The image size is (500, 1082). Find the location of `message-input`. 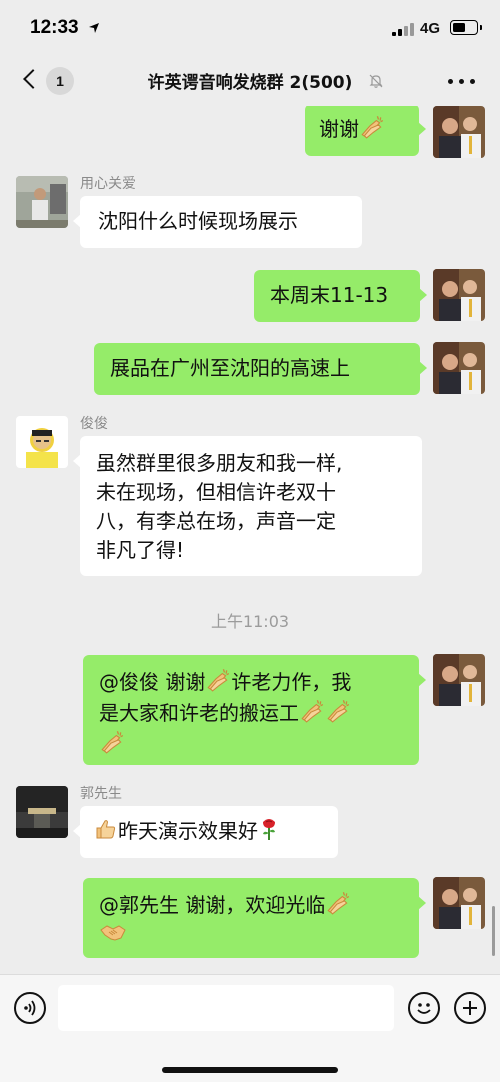

message-input is located at coordinates (226, 1008).